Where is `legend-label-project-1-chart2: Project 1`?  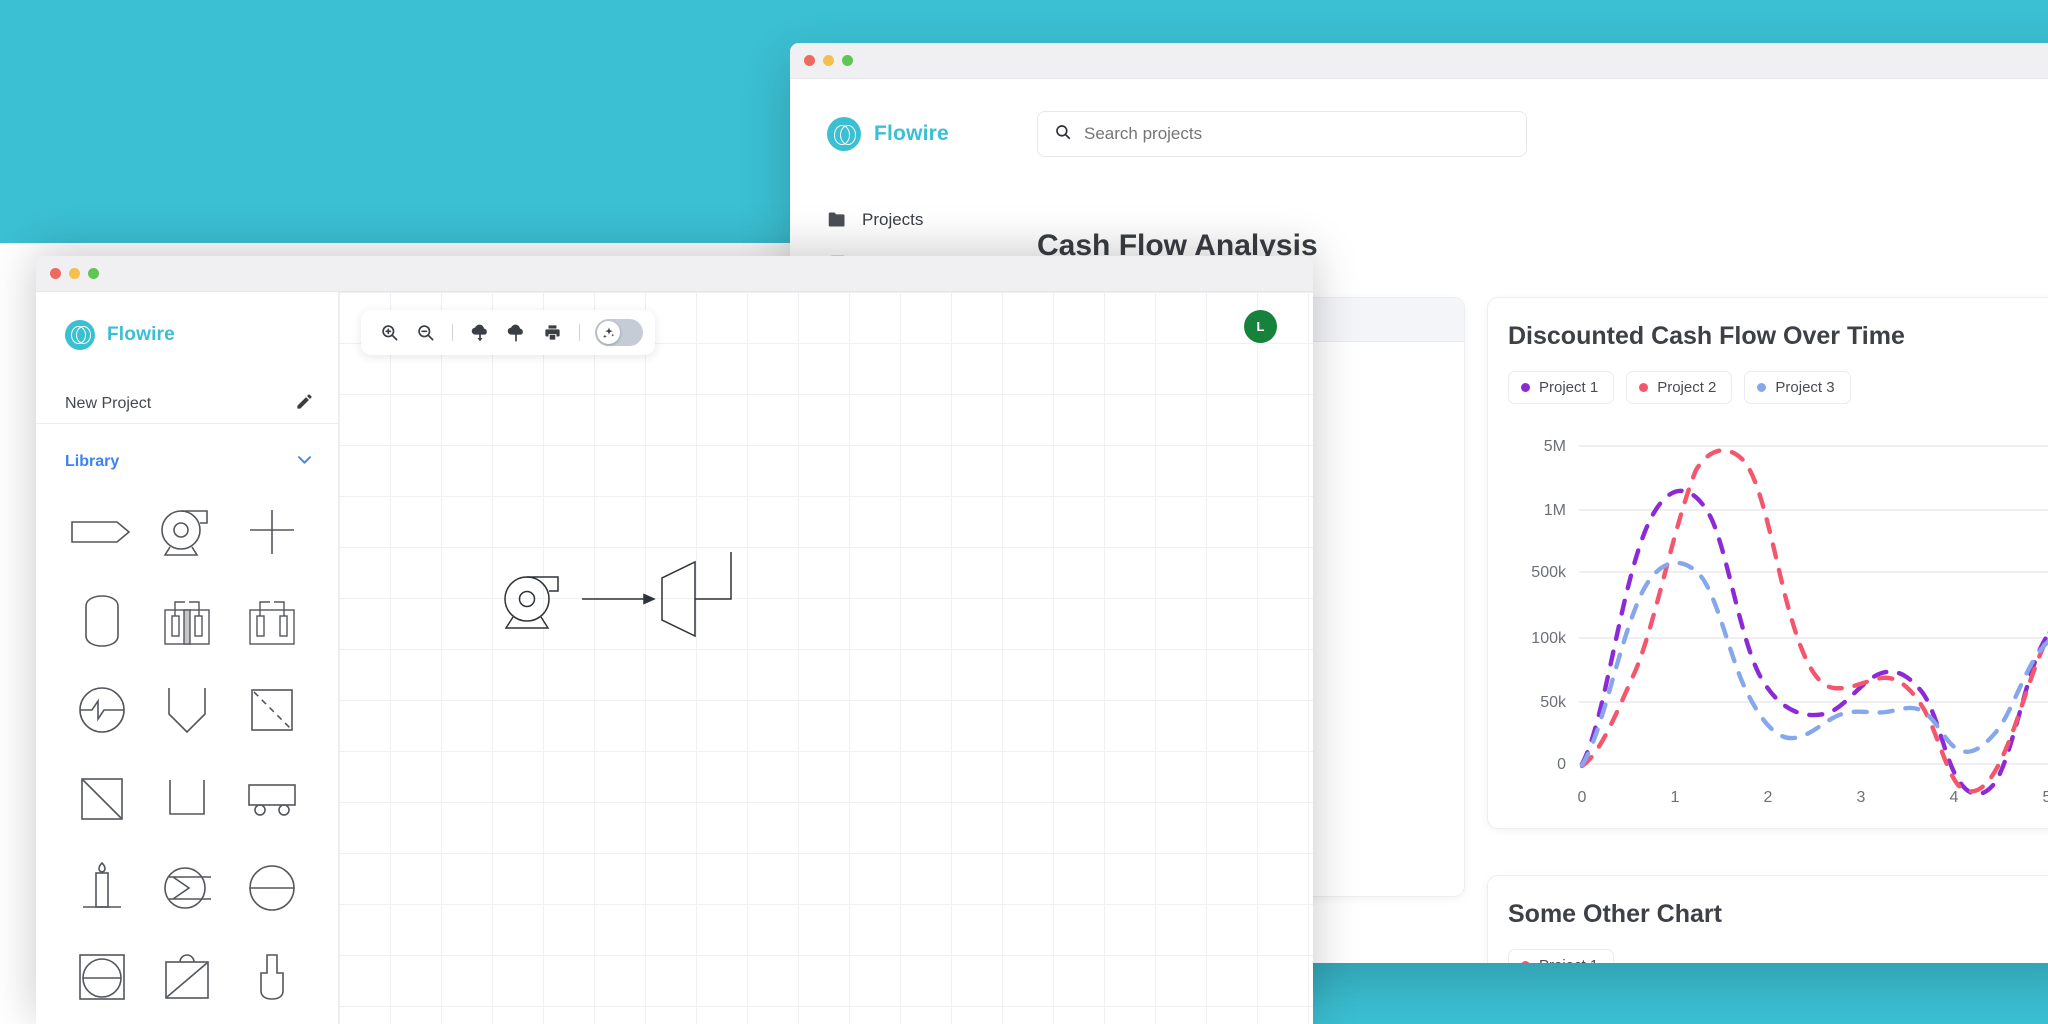
legend-label-project-1-chart2: Project 1 is located at coordinates (1568, 960).